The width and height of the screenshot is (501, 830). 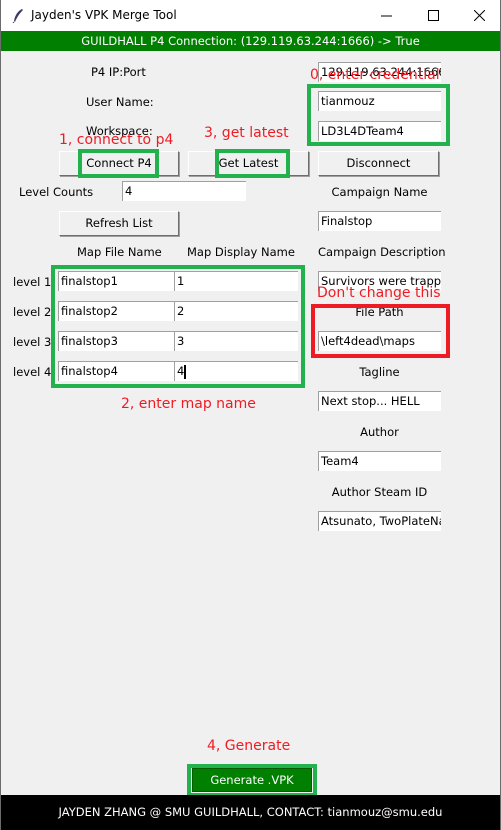 I want to click on maximize-icon, so click(x=433, y=15).